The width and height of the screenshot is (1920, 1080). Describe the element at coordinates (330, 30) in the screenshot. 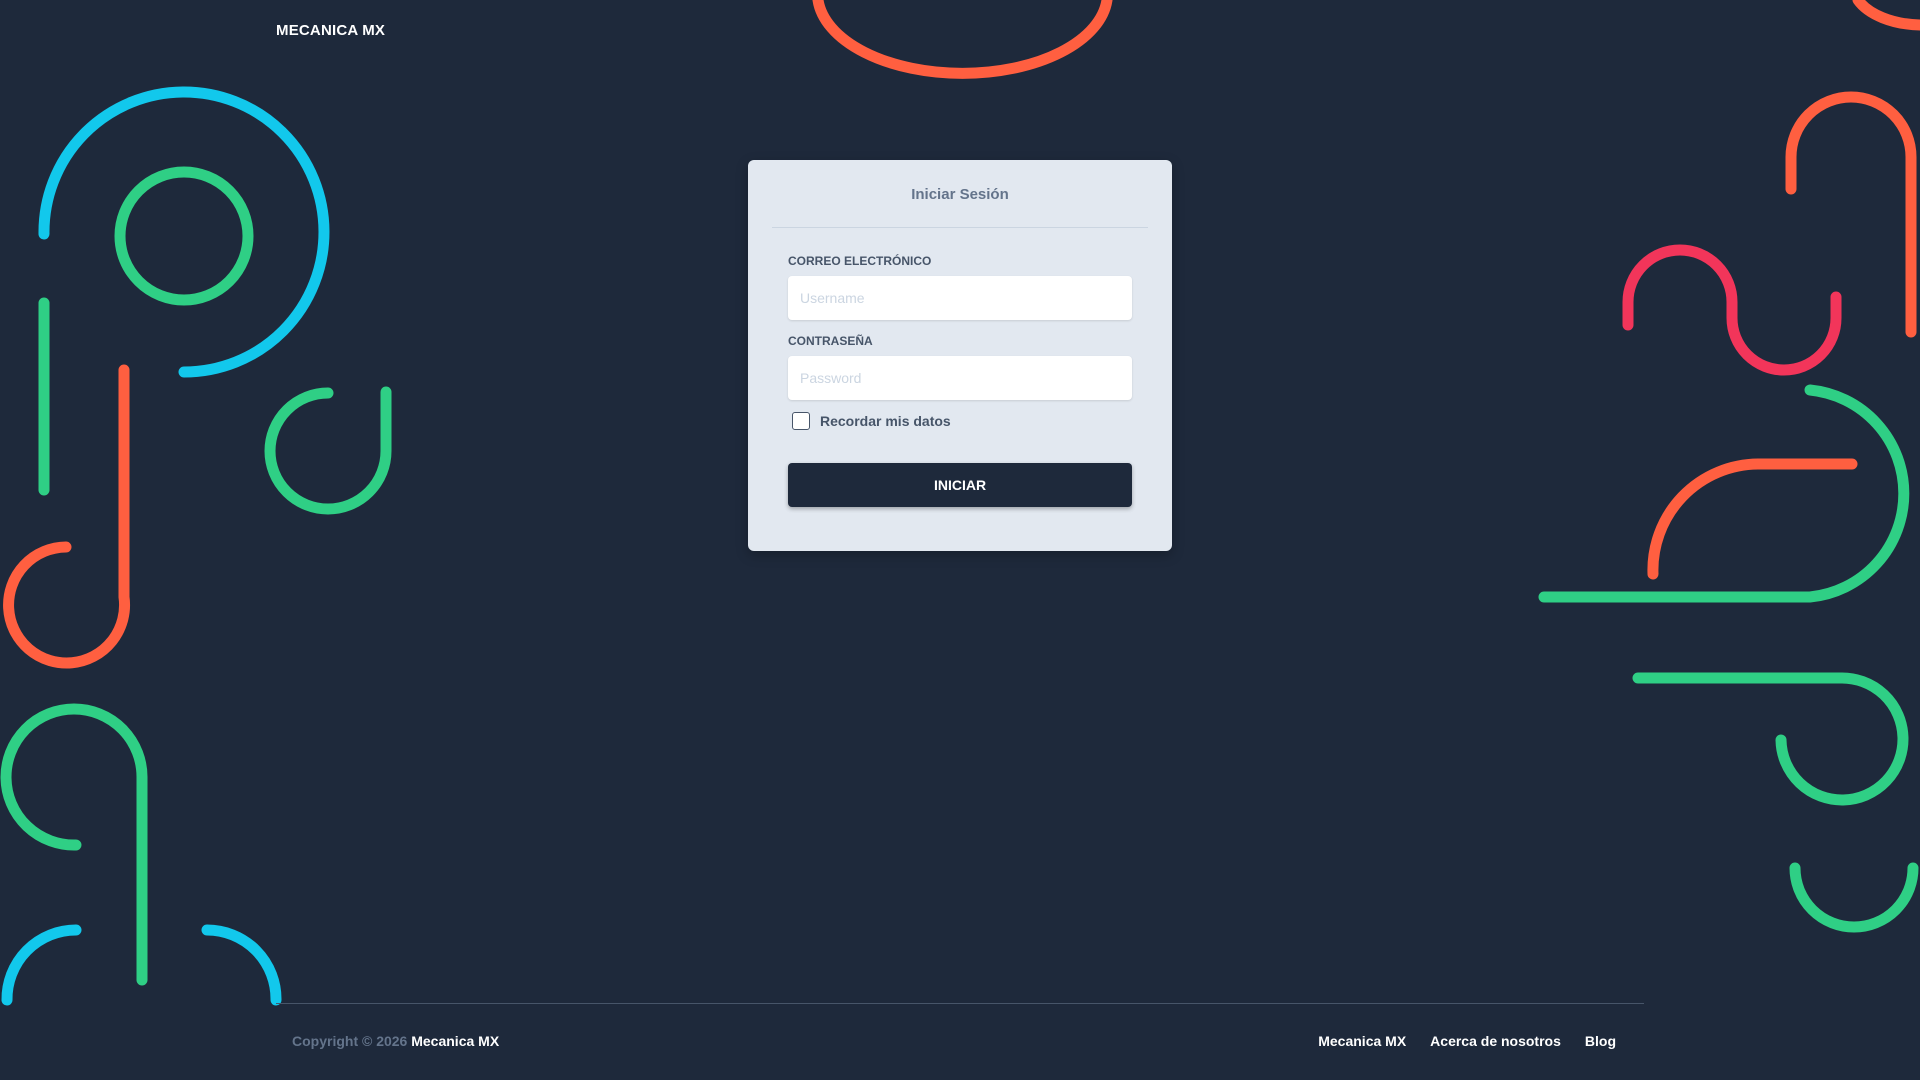

I see `brand-logo-link: MECANICA MX` at that location.